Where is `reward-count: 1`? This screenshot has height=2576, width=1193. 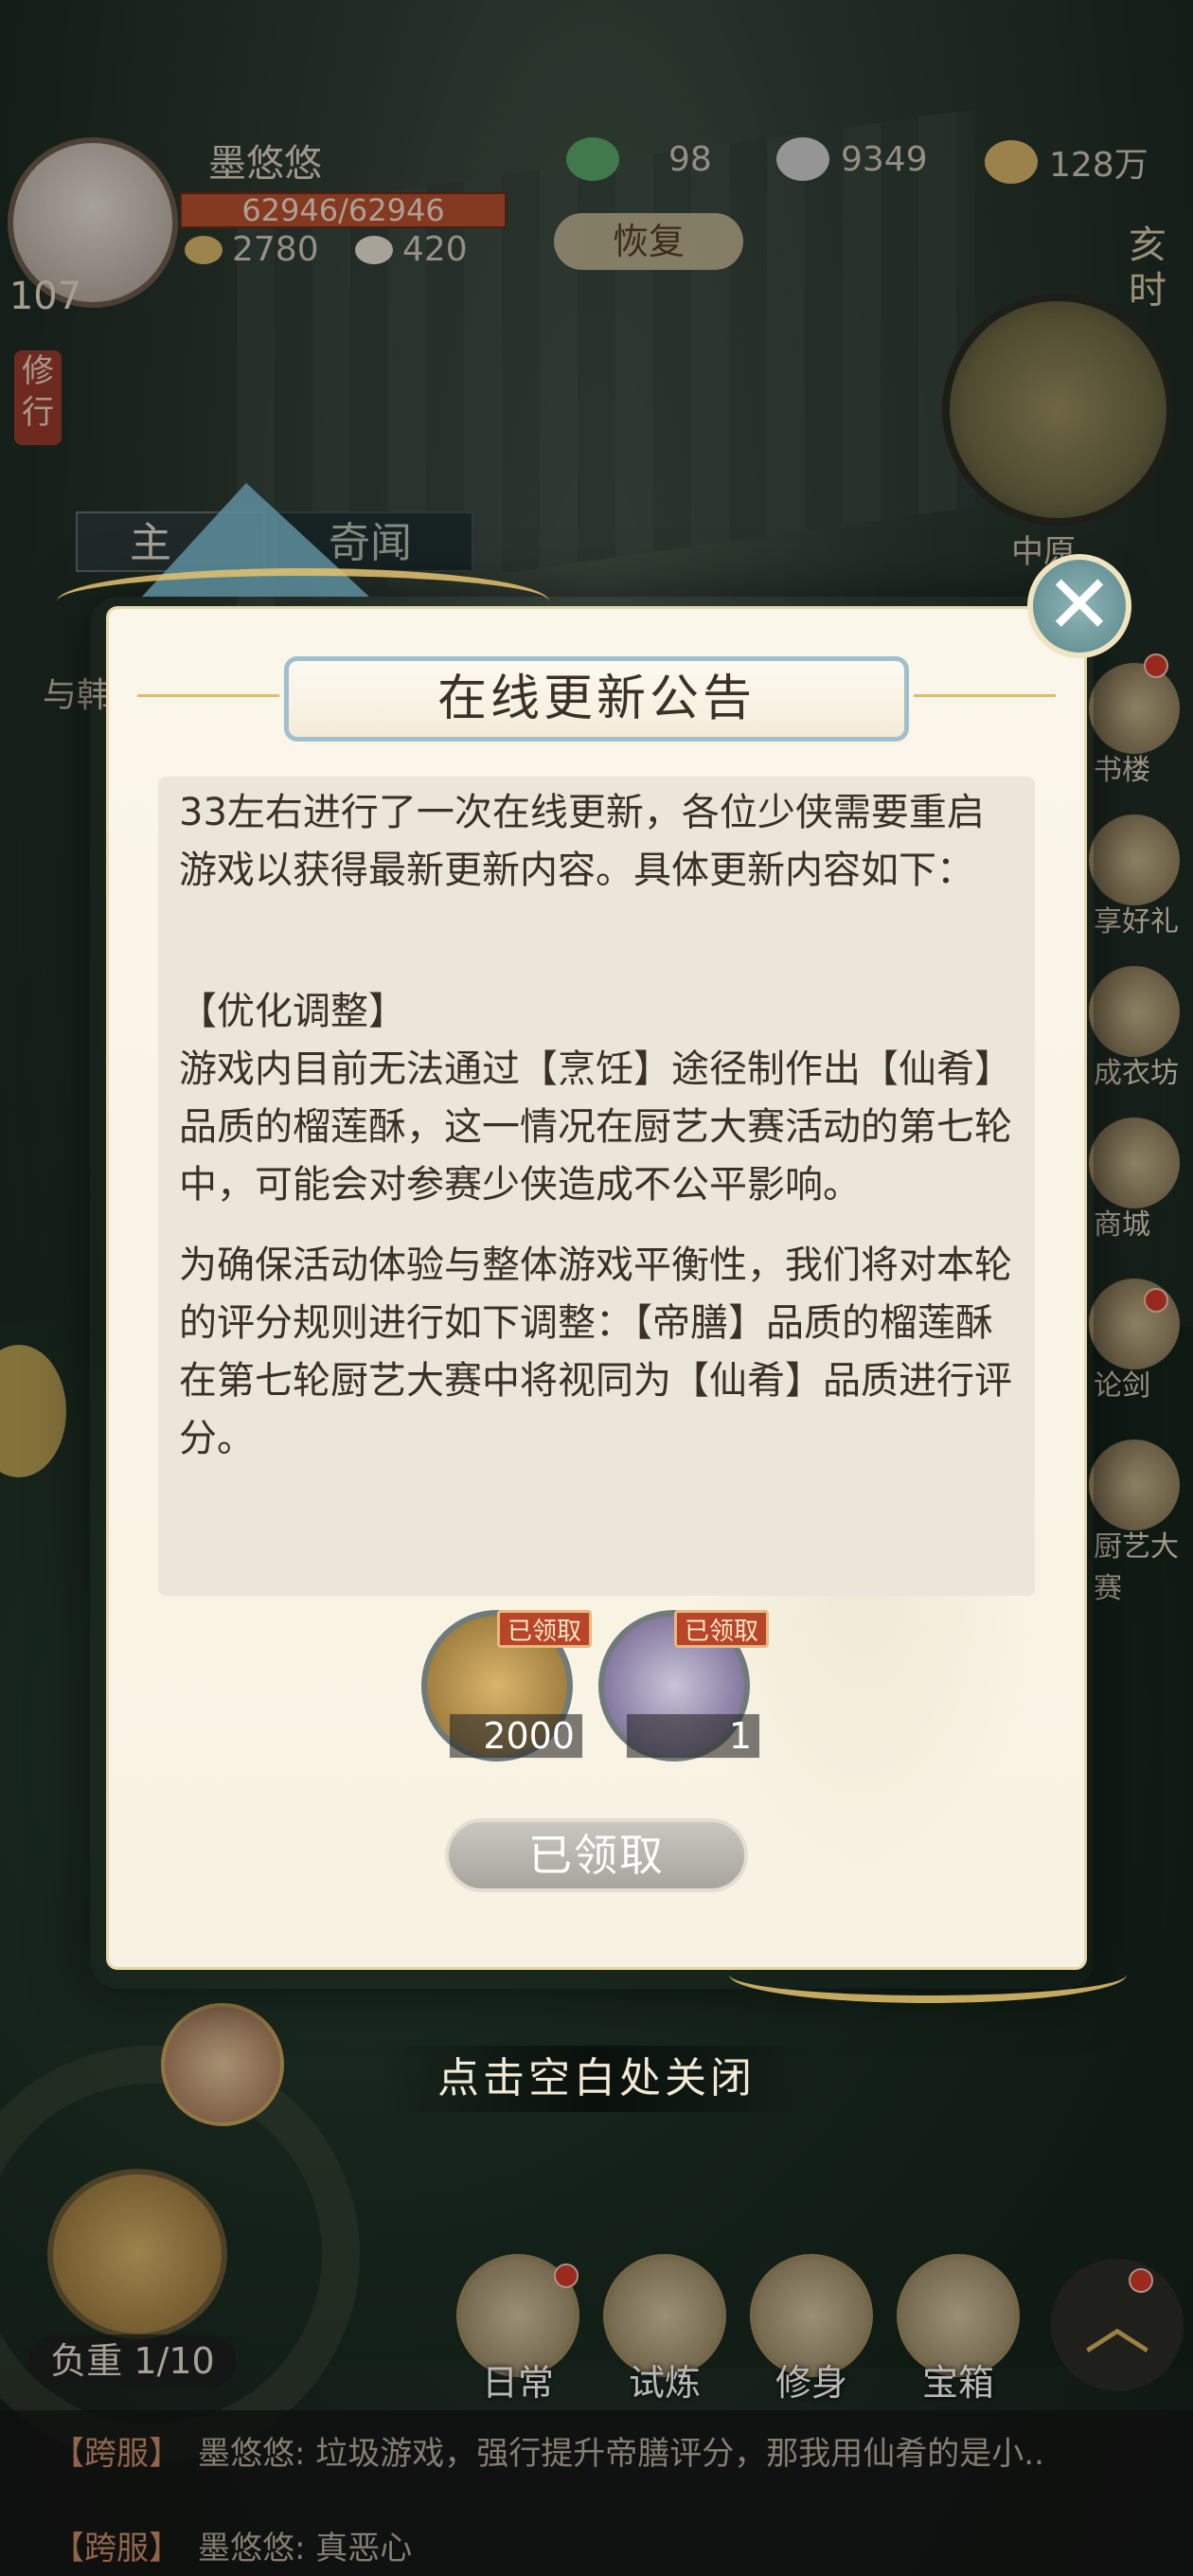 reward-count: 1 is located at coordinates (693, 1736).